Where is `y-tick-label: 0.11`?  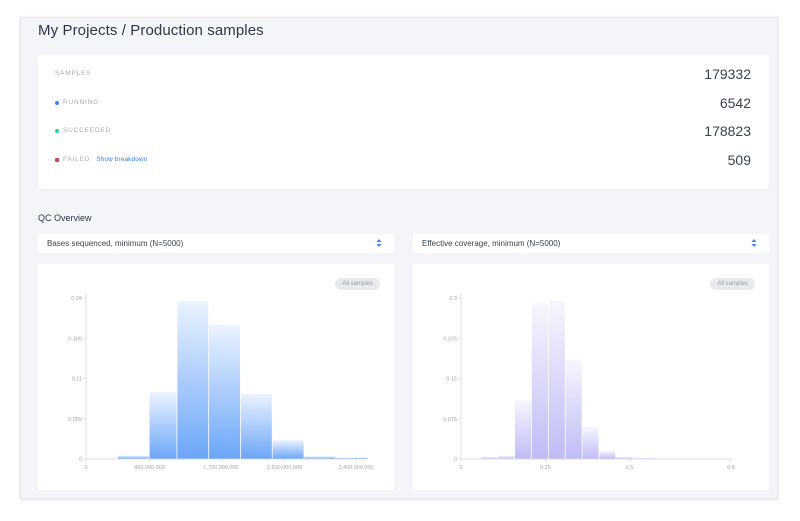 y-tick-label: 0.11 is located at coordinates (77, 380).